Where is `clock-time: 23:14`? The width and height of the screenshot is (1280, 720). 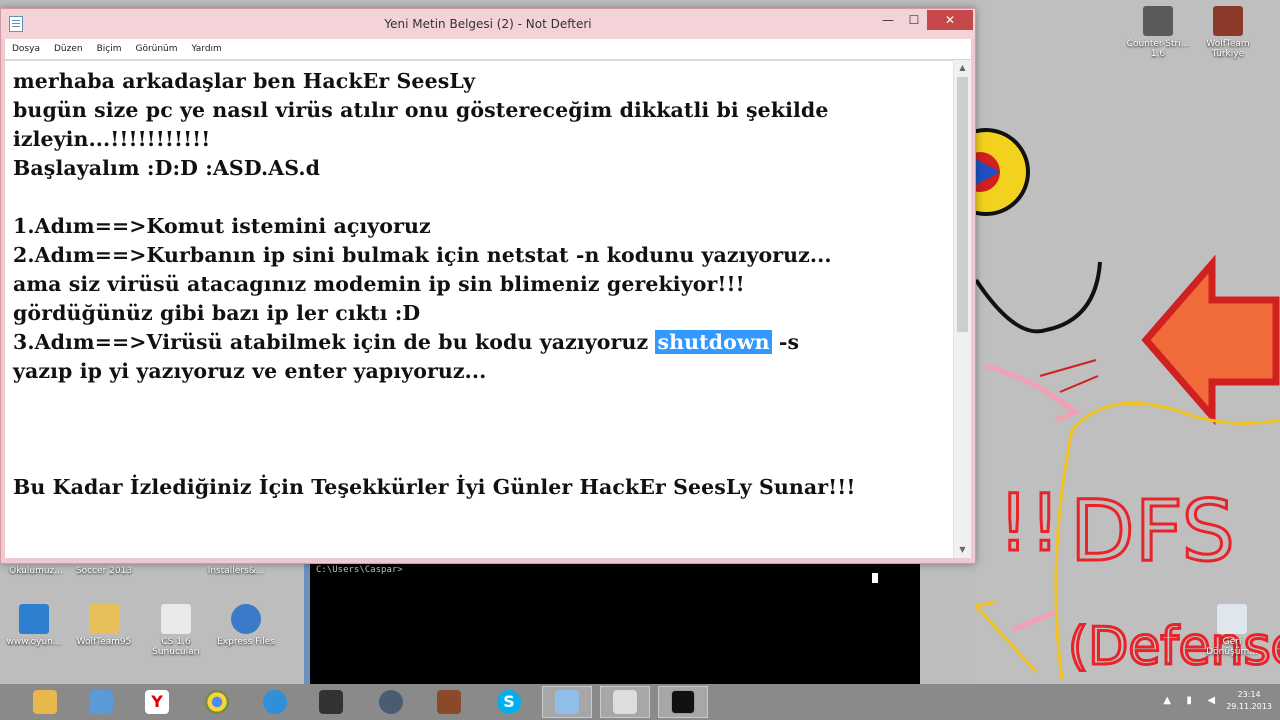
clock-time: 23:14 is located at coordinates (1249, 694).